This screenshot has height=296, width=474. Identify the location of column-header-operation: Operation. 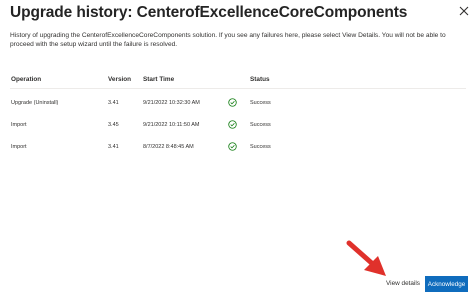
(26, 79).